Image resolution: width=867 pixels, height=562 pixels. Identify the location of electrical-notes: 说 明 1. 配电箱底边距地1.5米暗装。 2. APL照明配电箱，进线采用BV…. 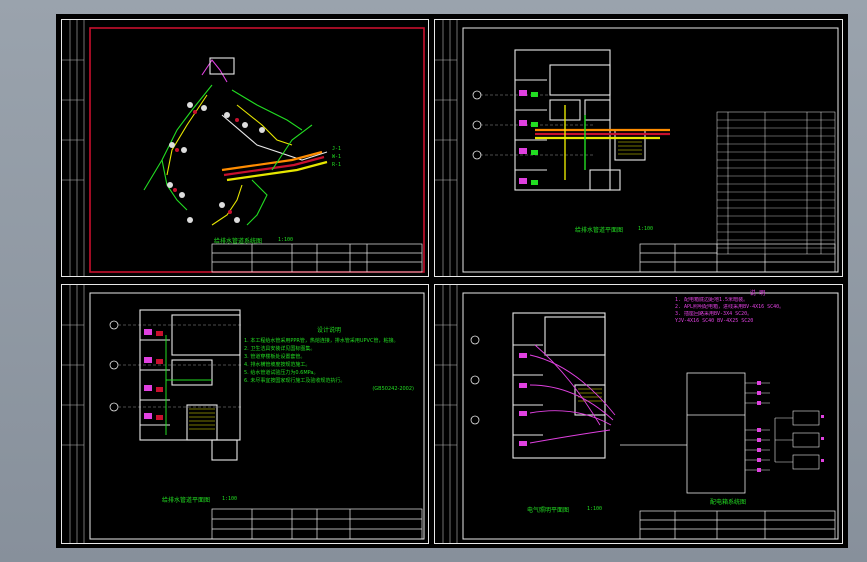
(757, 307).